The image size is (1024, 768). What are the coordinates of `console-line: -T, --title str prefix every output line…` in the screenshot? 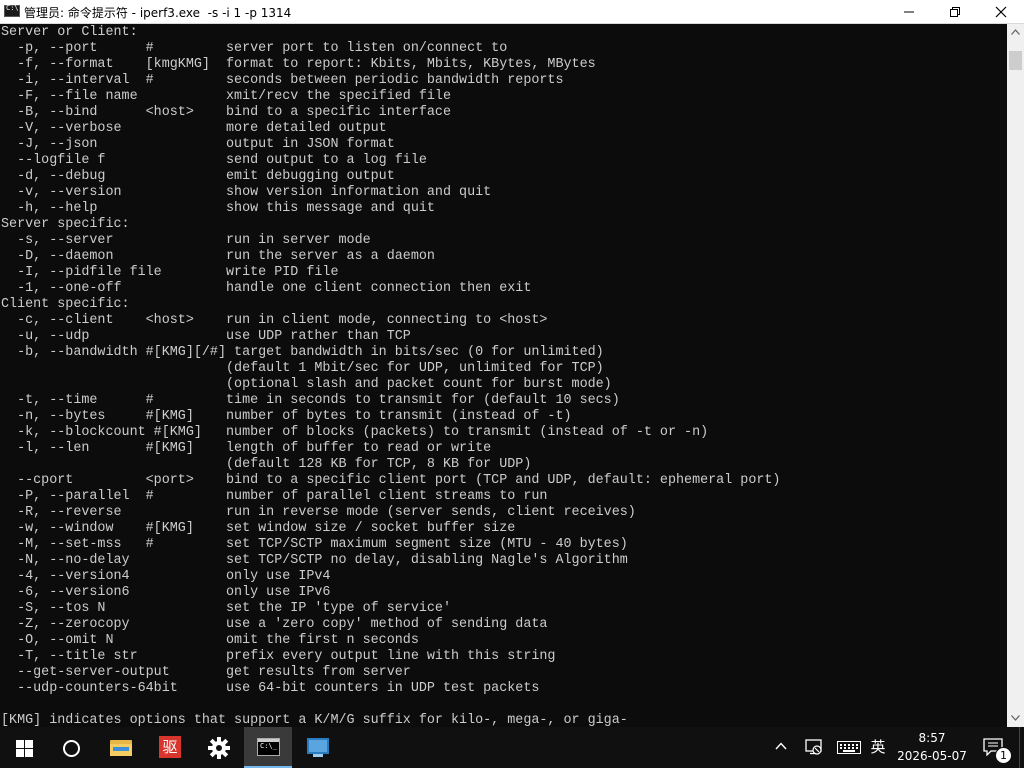 It's located at (278, 656).